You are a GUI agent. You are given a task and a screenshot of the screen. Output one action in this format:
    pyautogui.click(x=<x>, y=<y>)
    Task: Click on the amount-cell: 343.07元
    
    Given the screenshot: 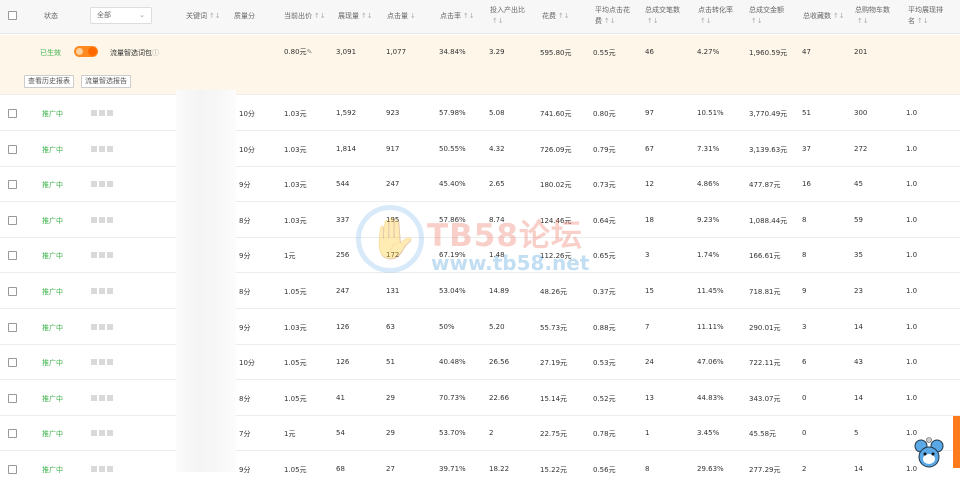 What is the action you would take?
    pyautogui.click(x=765, y=398)
    